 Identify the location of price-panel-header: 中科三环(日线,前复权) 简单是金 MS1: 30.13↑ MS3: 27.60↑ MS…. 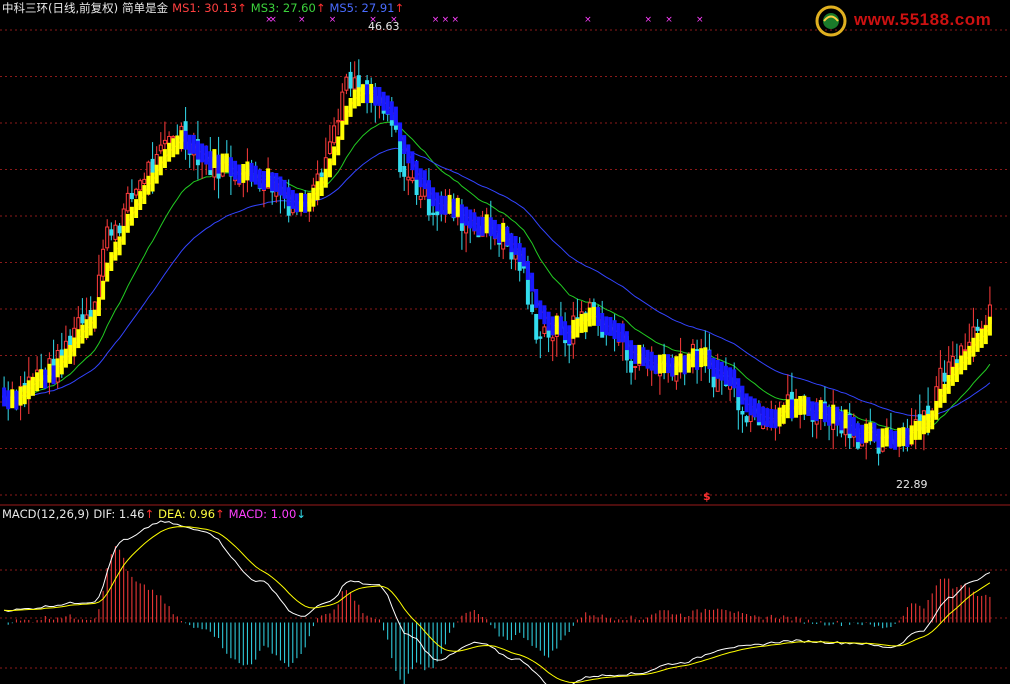
(205, 8).